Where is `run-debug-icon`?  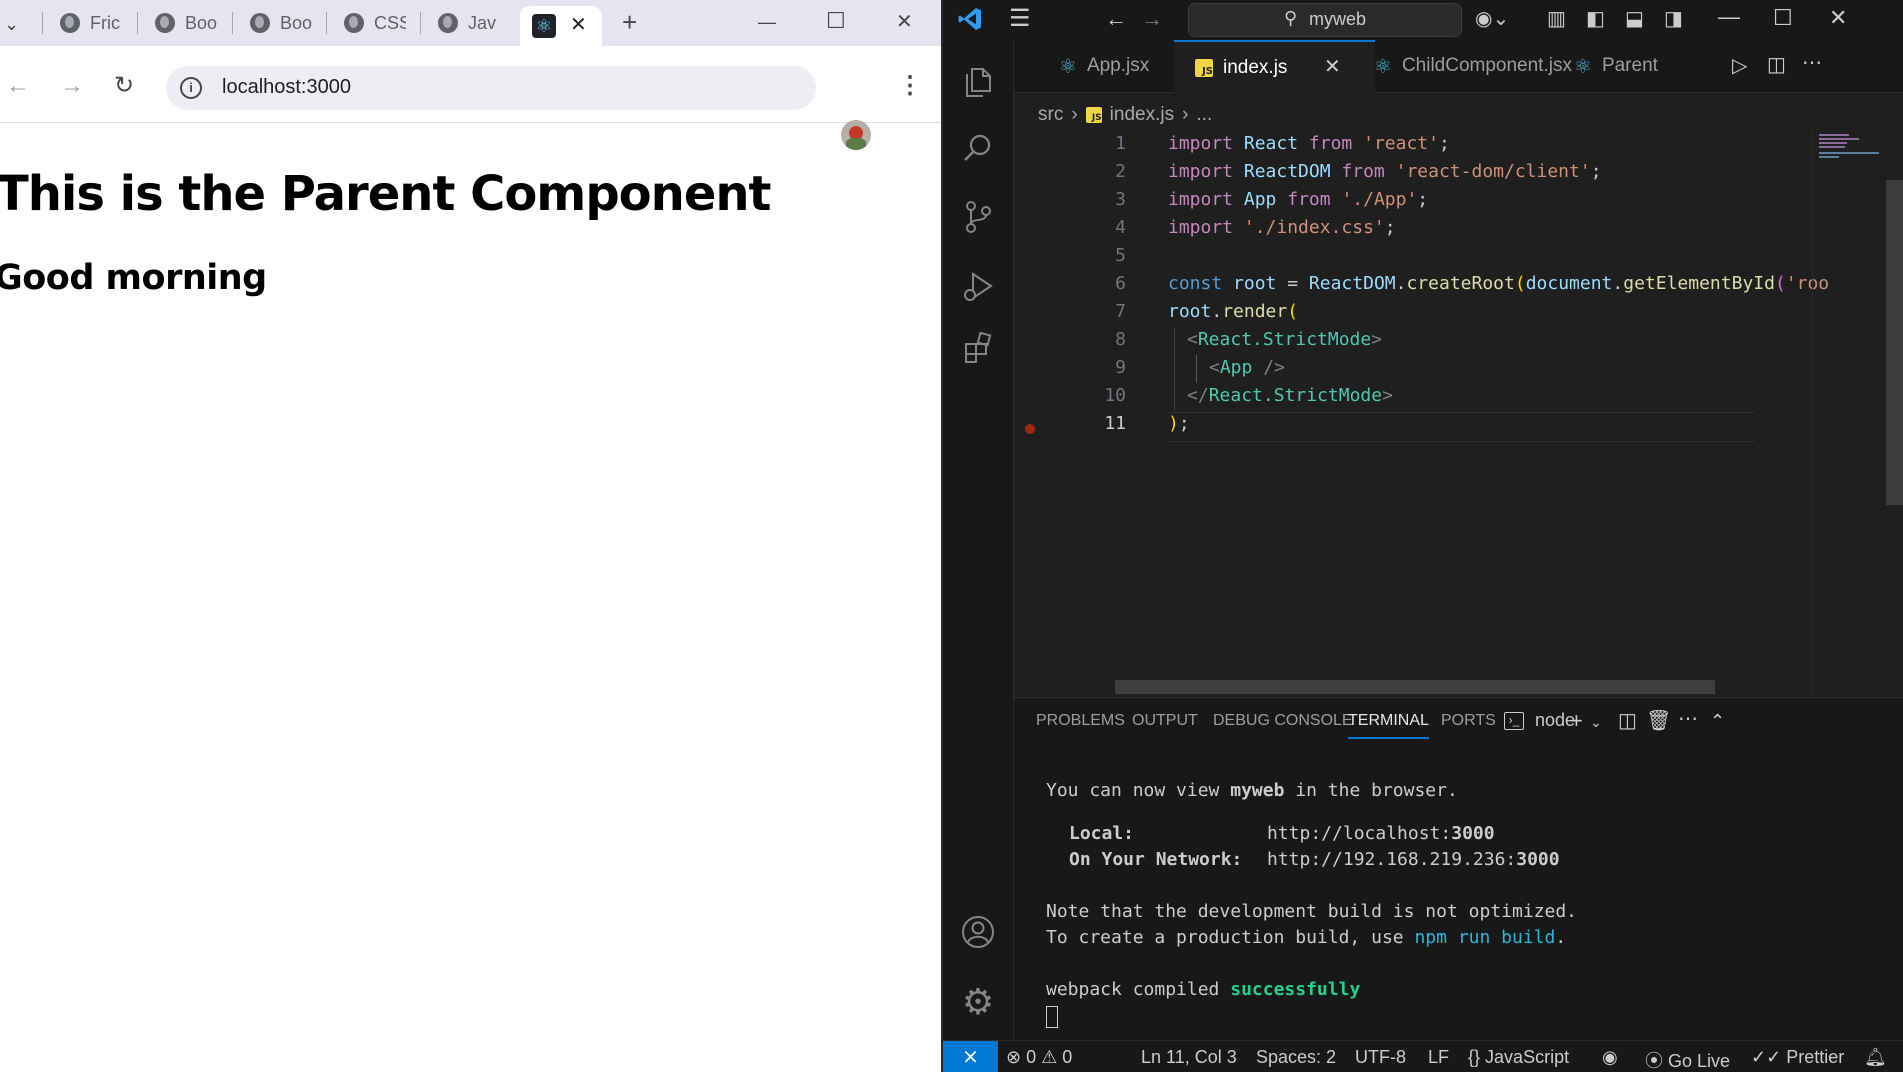 run-debug-icon is located at coordinates (978, 286).